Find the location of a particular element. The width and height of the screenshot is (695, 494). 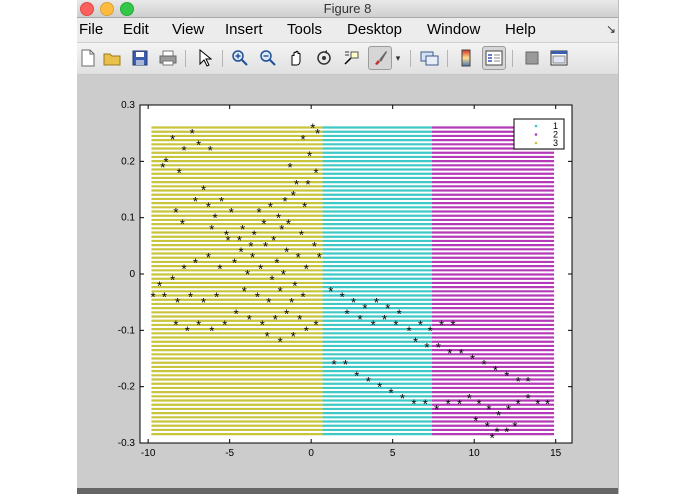

legend-marker is located at coordinates (536, 143).